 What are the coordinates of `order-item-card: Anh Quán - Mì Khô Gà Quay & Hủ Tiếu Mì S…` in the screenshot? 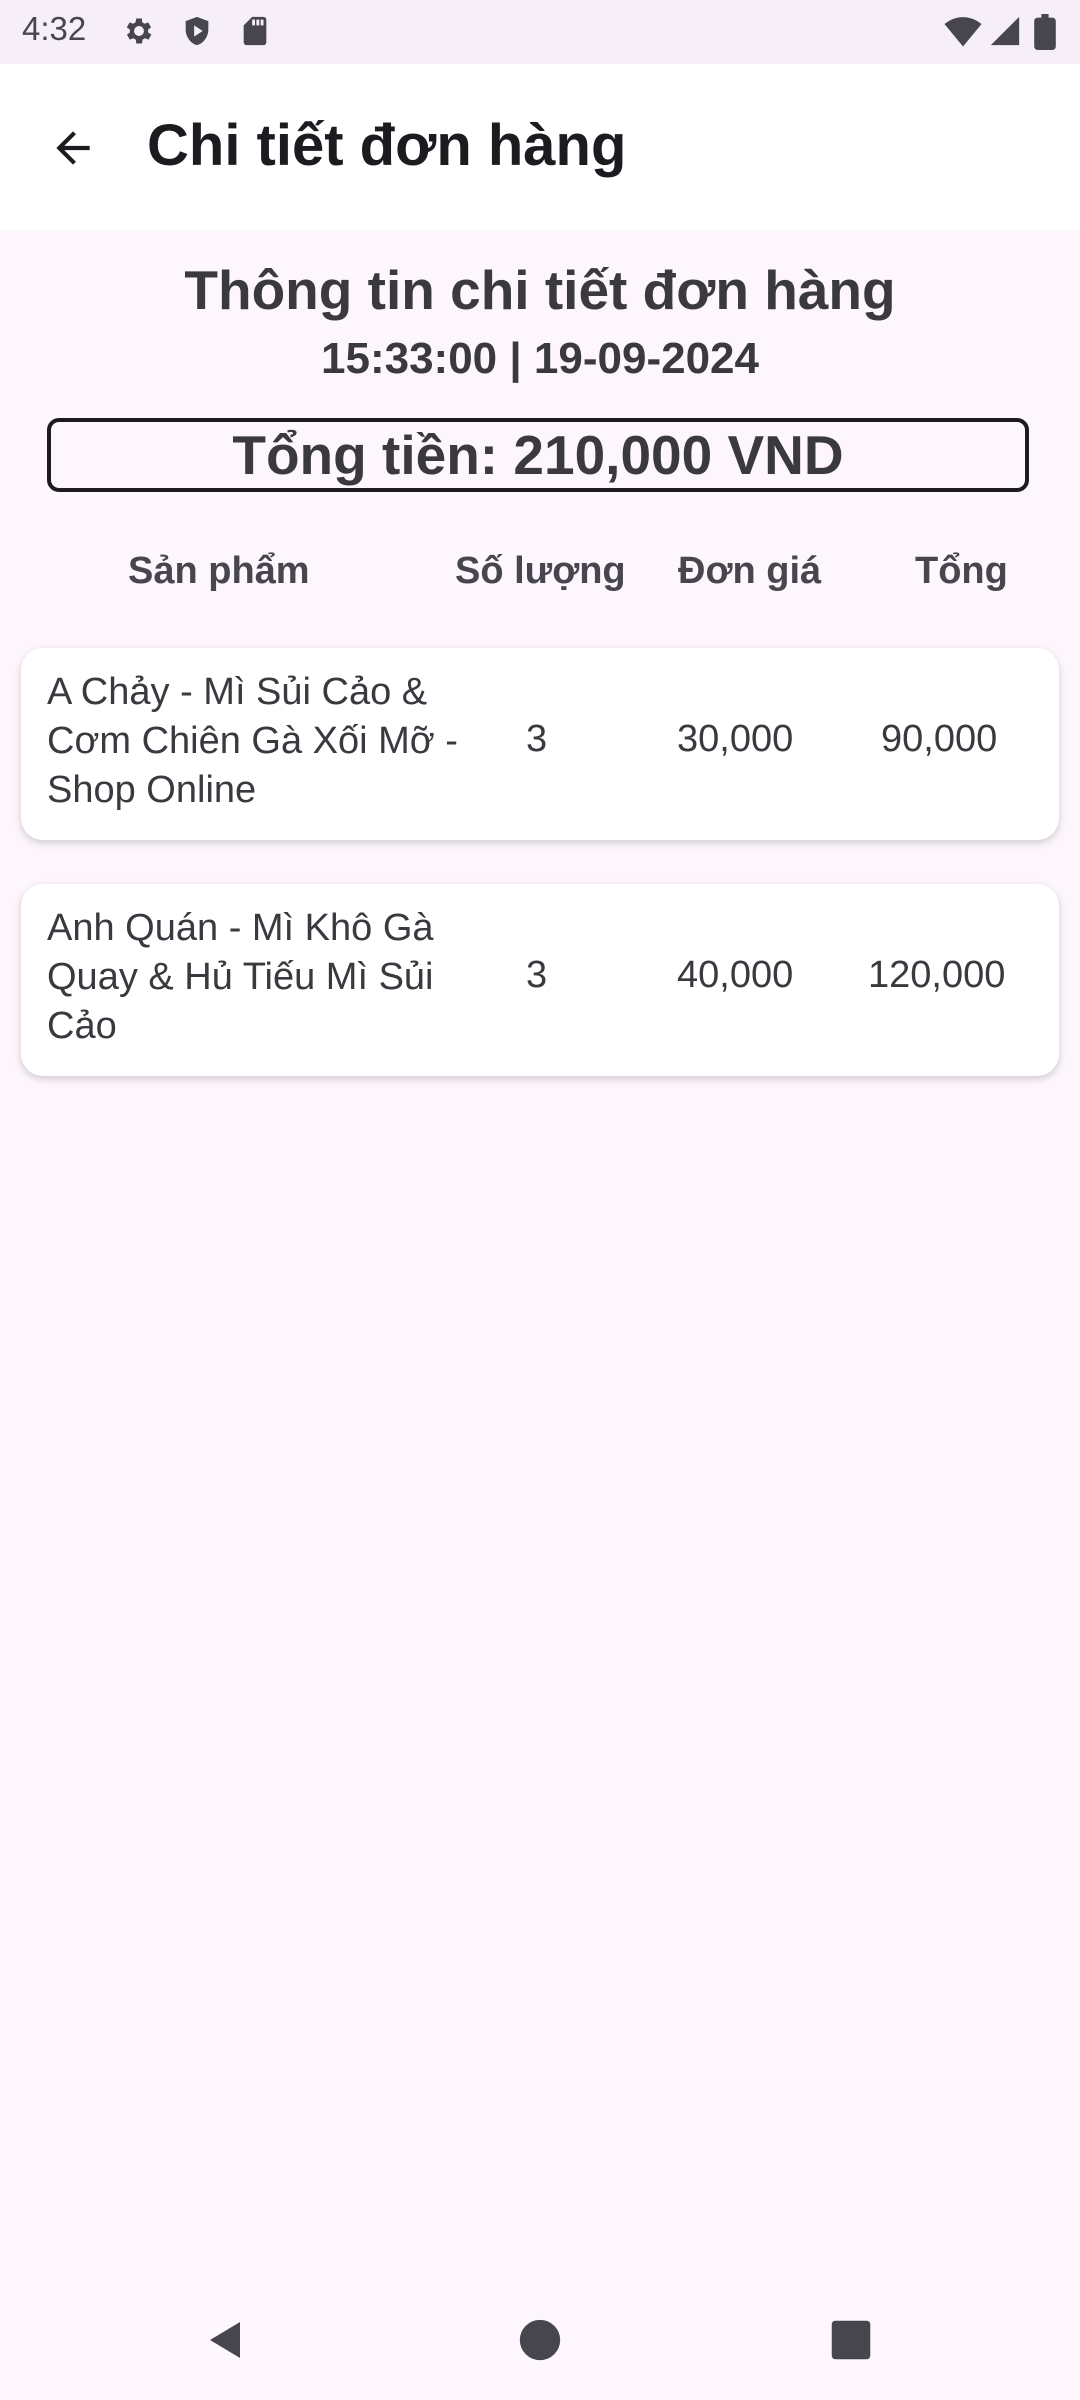 It's located at (540, 980).